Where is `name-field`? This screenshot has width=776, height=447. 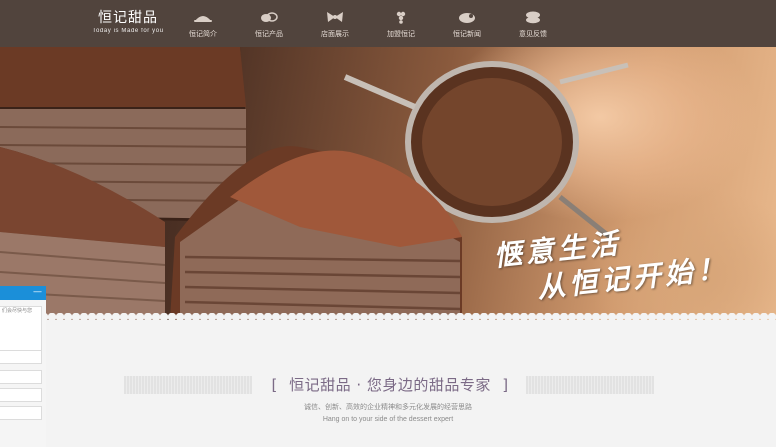 name-field is located at coordinates (21, 357).